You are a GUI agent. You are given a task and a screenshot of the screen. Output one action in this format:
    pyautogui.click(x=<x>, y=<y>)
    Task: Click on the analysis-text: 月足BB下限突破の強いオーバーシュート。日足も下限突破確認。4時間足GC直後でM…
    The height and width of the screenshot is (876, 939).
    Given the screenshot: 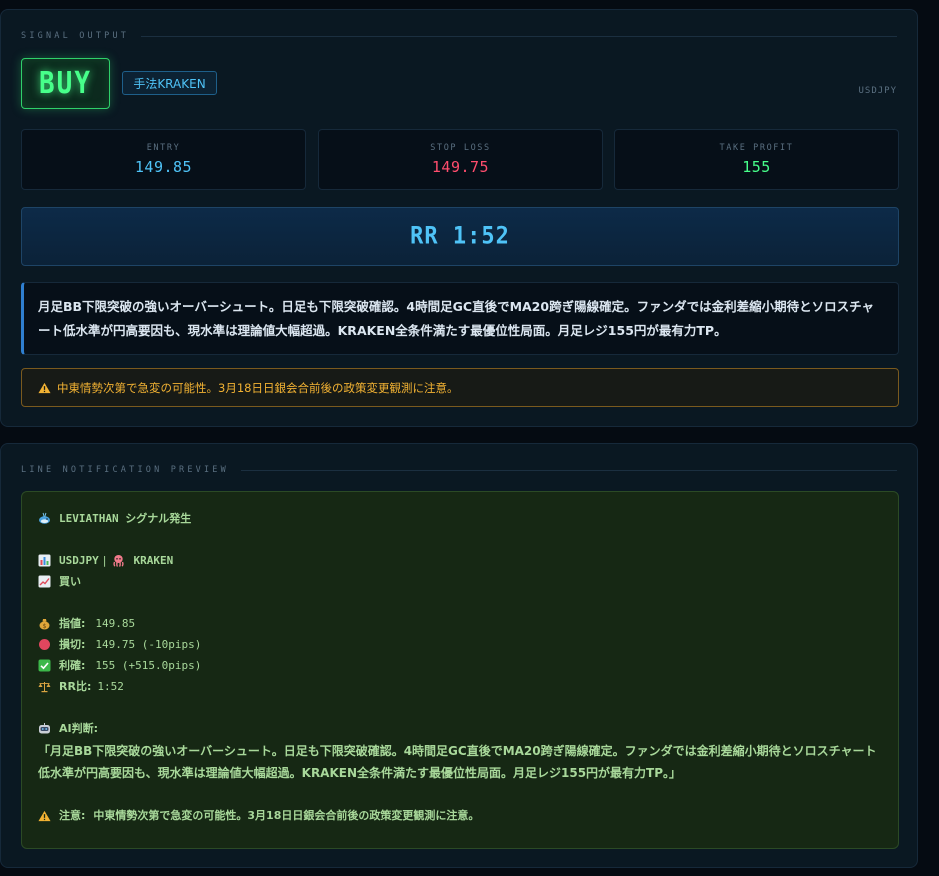 What is the action you would take?
    pyautogui.click(x=460, y=318)
    